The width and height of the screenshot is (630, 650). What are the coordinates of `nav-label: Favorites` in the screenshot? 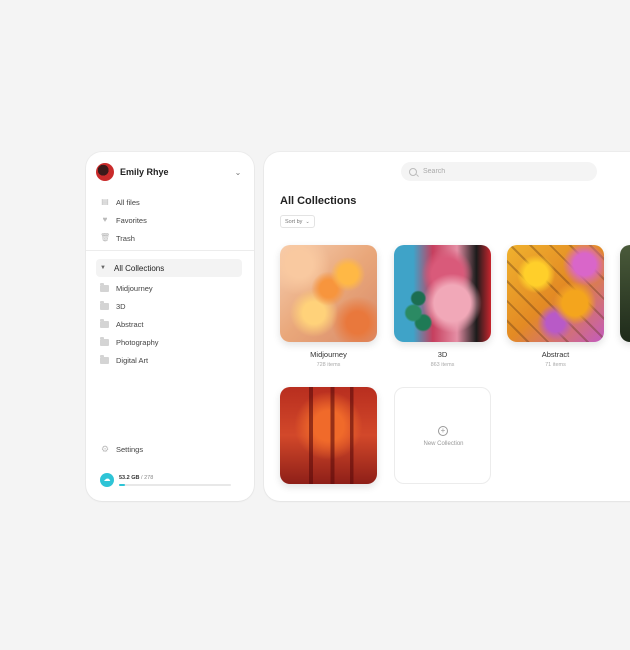 It's located at (131, 220).